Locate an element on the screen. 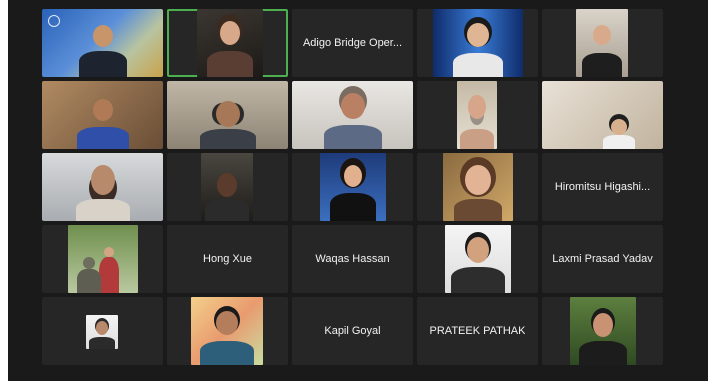 Image resolution: width=716 pixels, height=387 pixels. company-logo-icon is located at coordinates (54, 21).